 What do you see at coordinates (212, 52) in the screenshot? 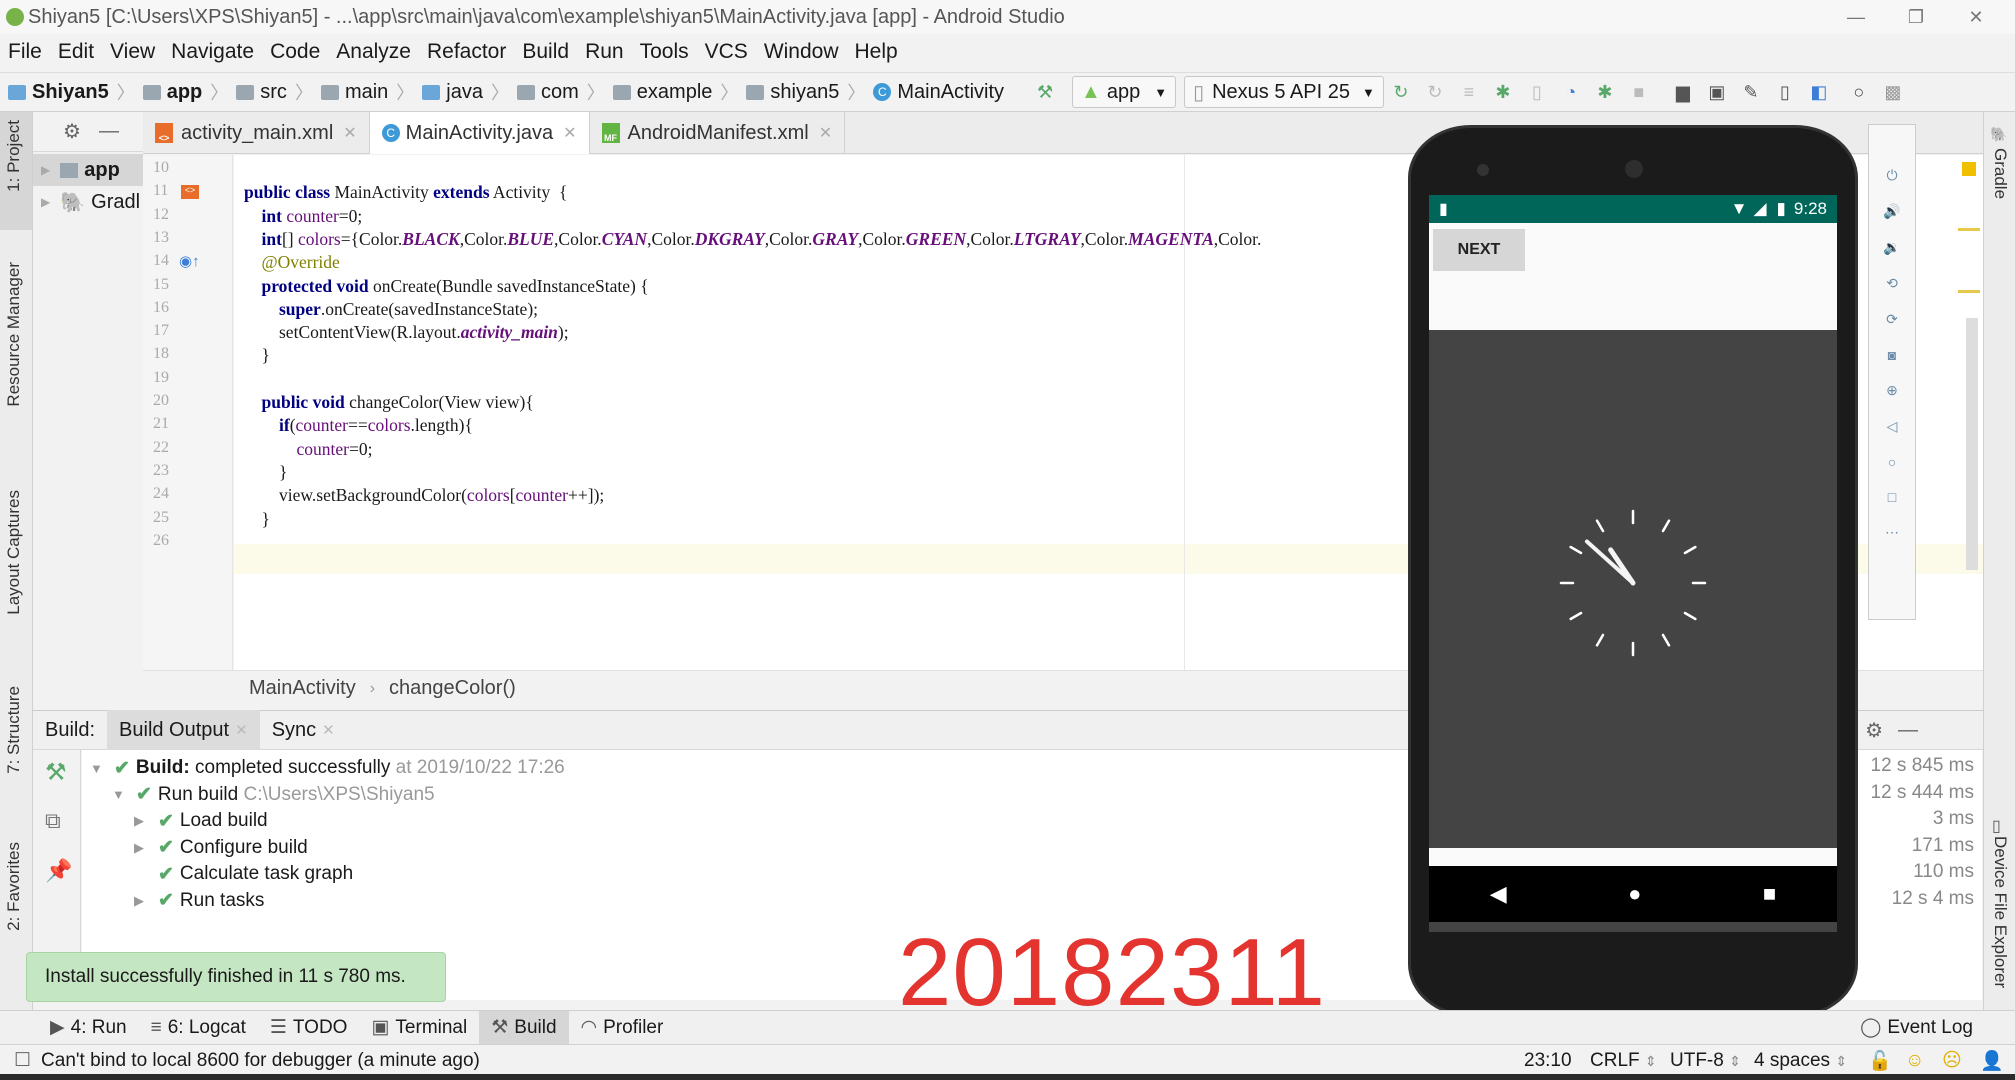
I see `menu-navigate: Navigate` at bounding box center [212, 52].